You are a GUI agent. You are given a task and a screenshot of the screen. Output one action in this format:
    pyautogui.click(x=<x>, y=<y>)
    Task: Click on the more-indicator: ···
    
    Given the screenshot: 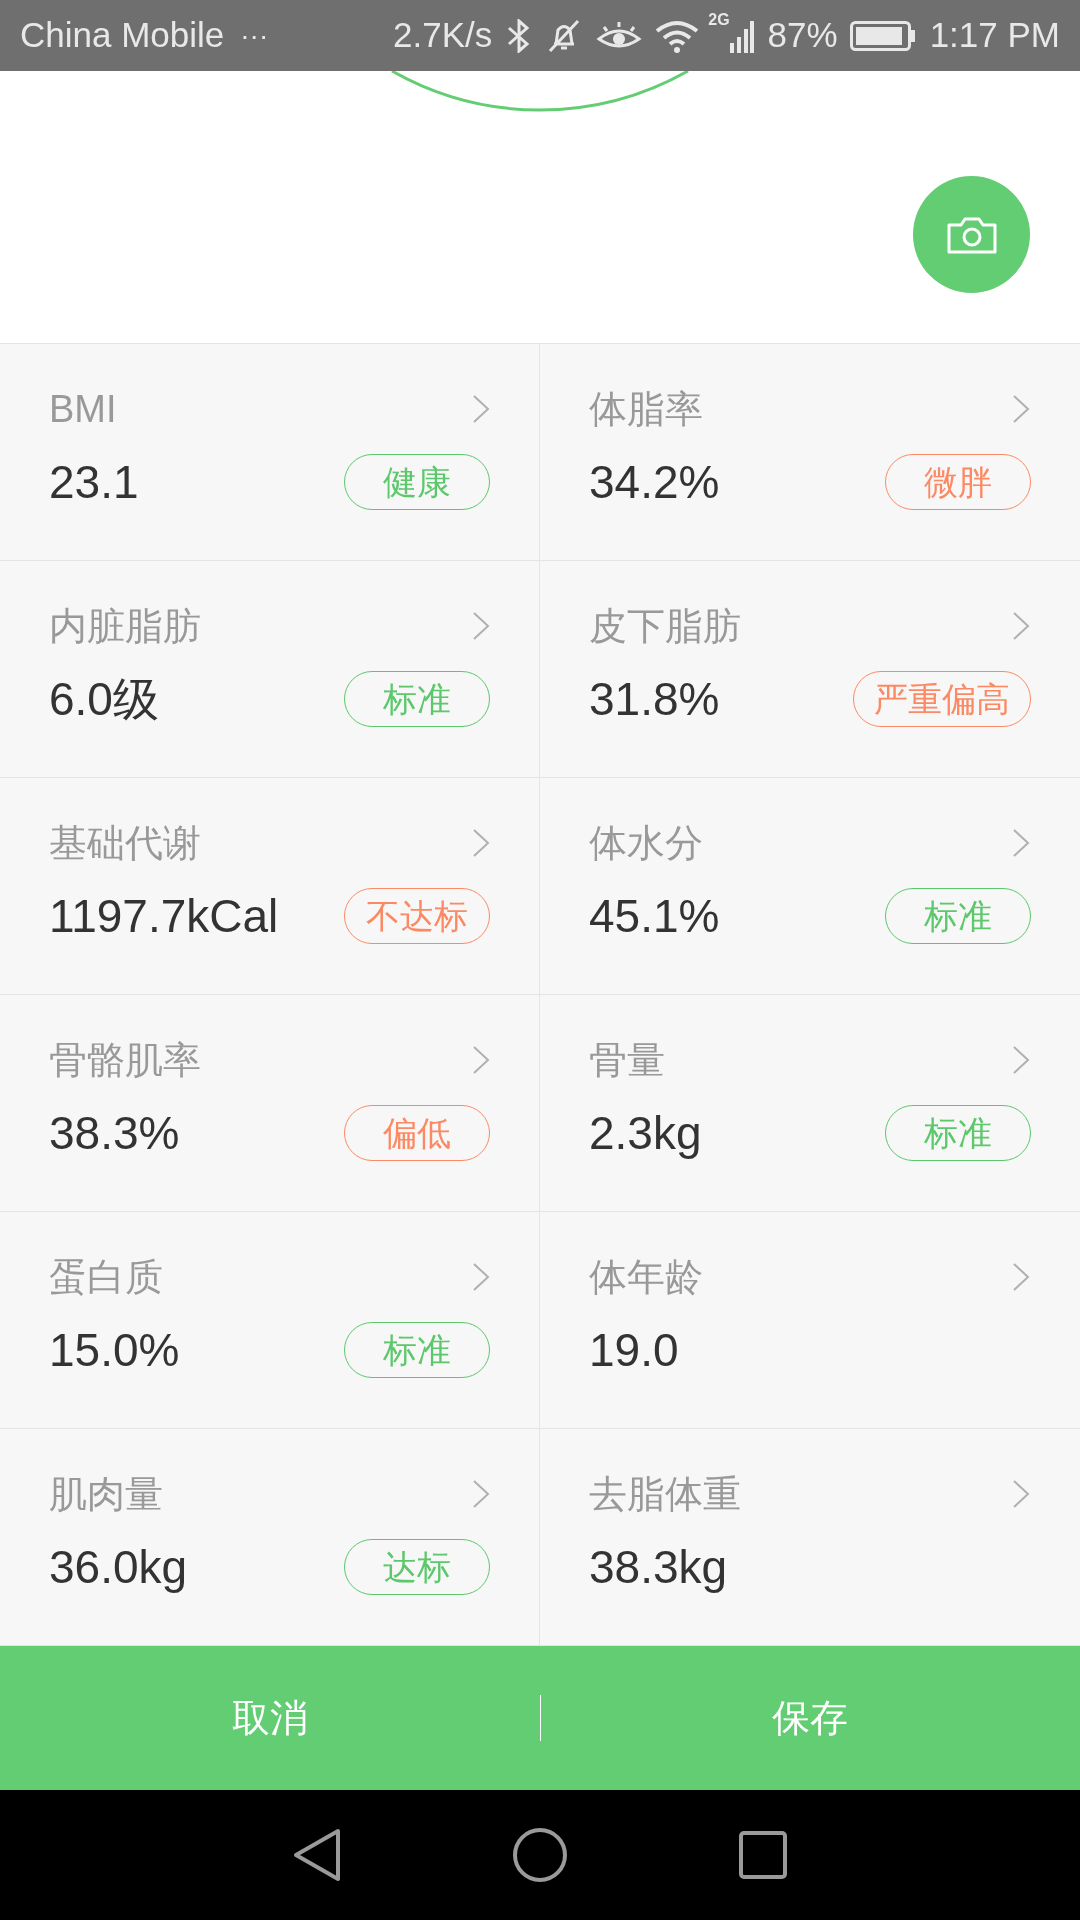 What is the action you would take?
    pyautogui.click(x=254, y=35)
    